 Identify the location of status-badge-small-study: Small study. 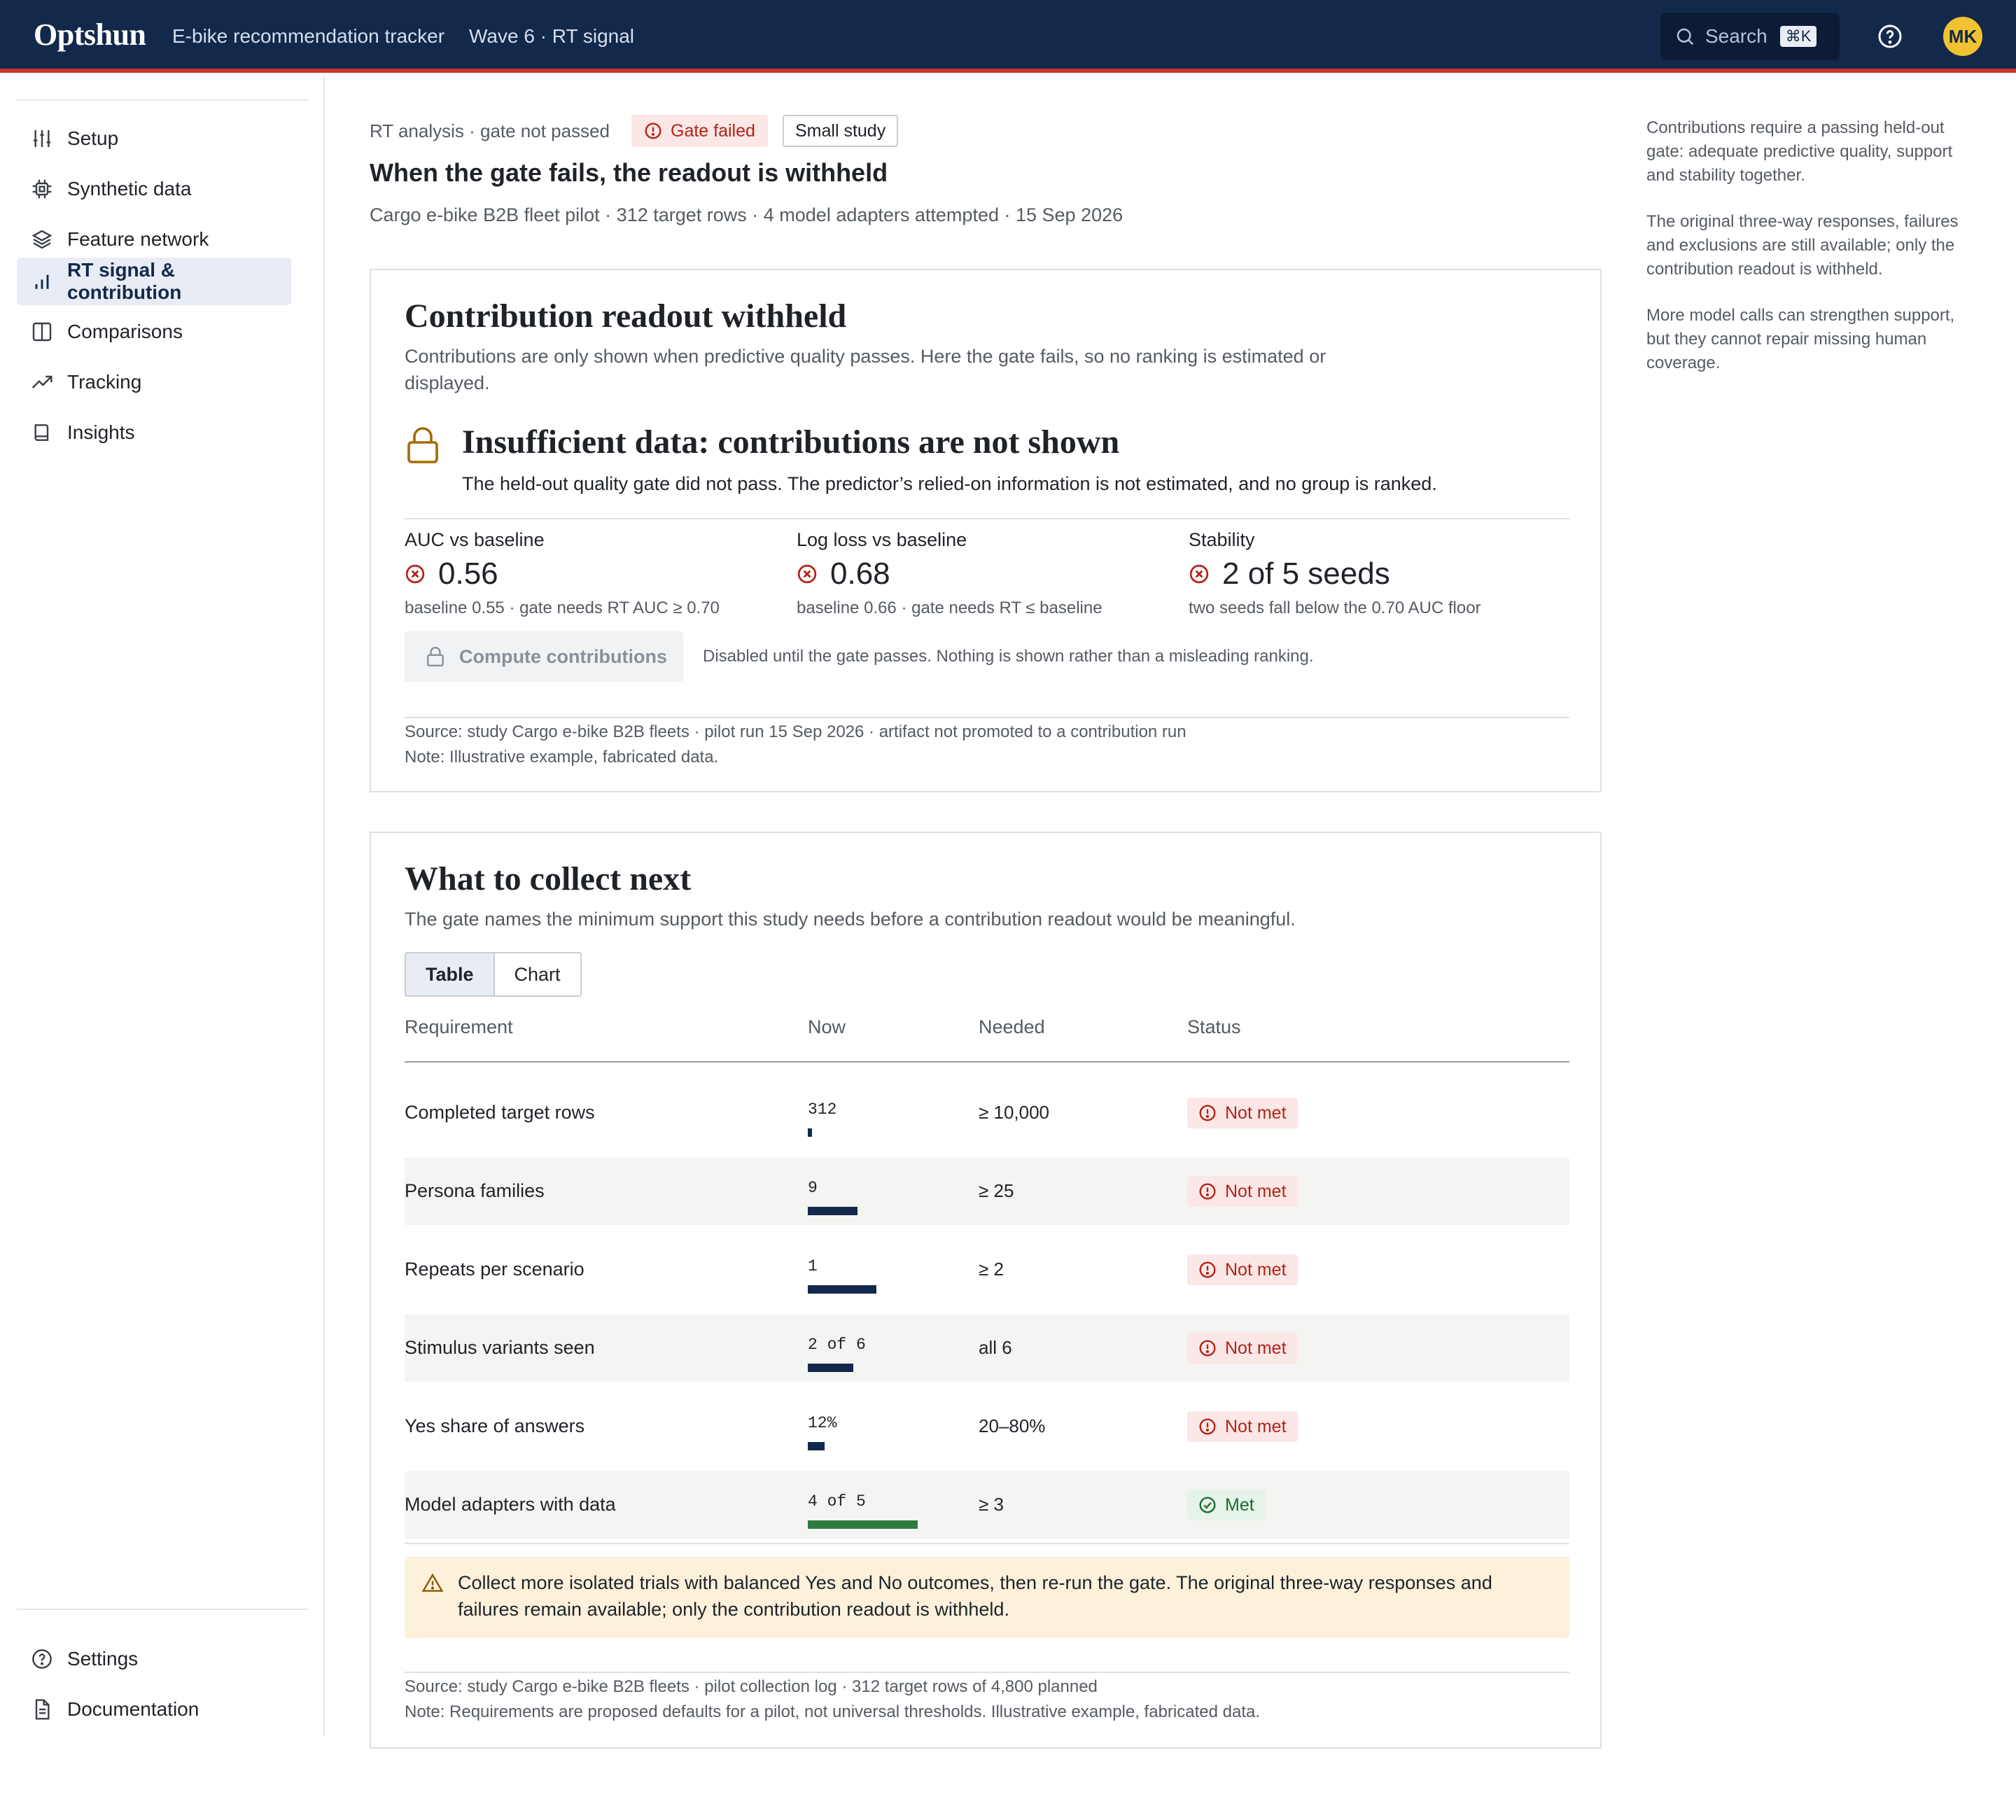
(841, 131).